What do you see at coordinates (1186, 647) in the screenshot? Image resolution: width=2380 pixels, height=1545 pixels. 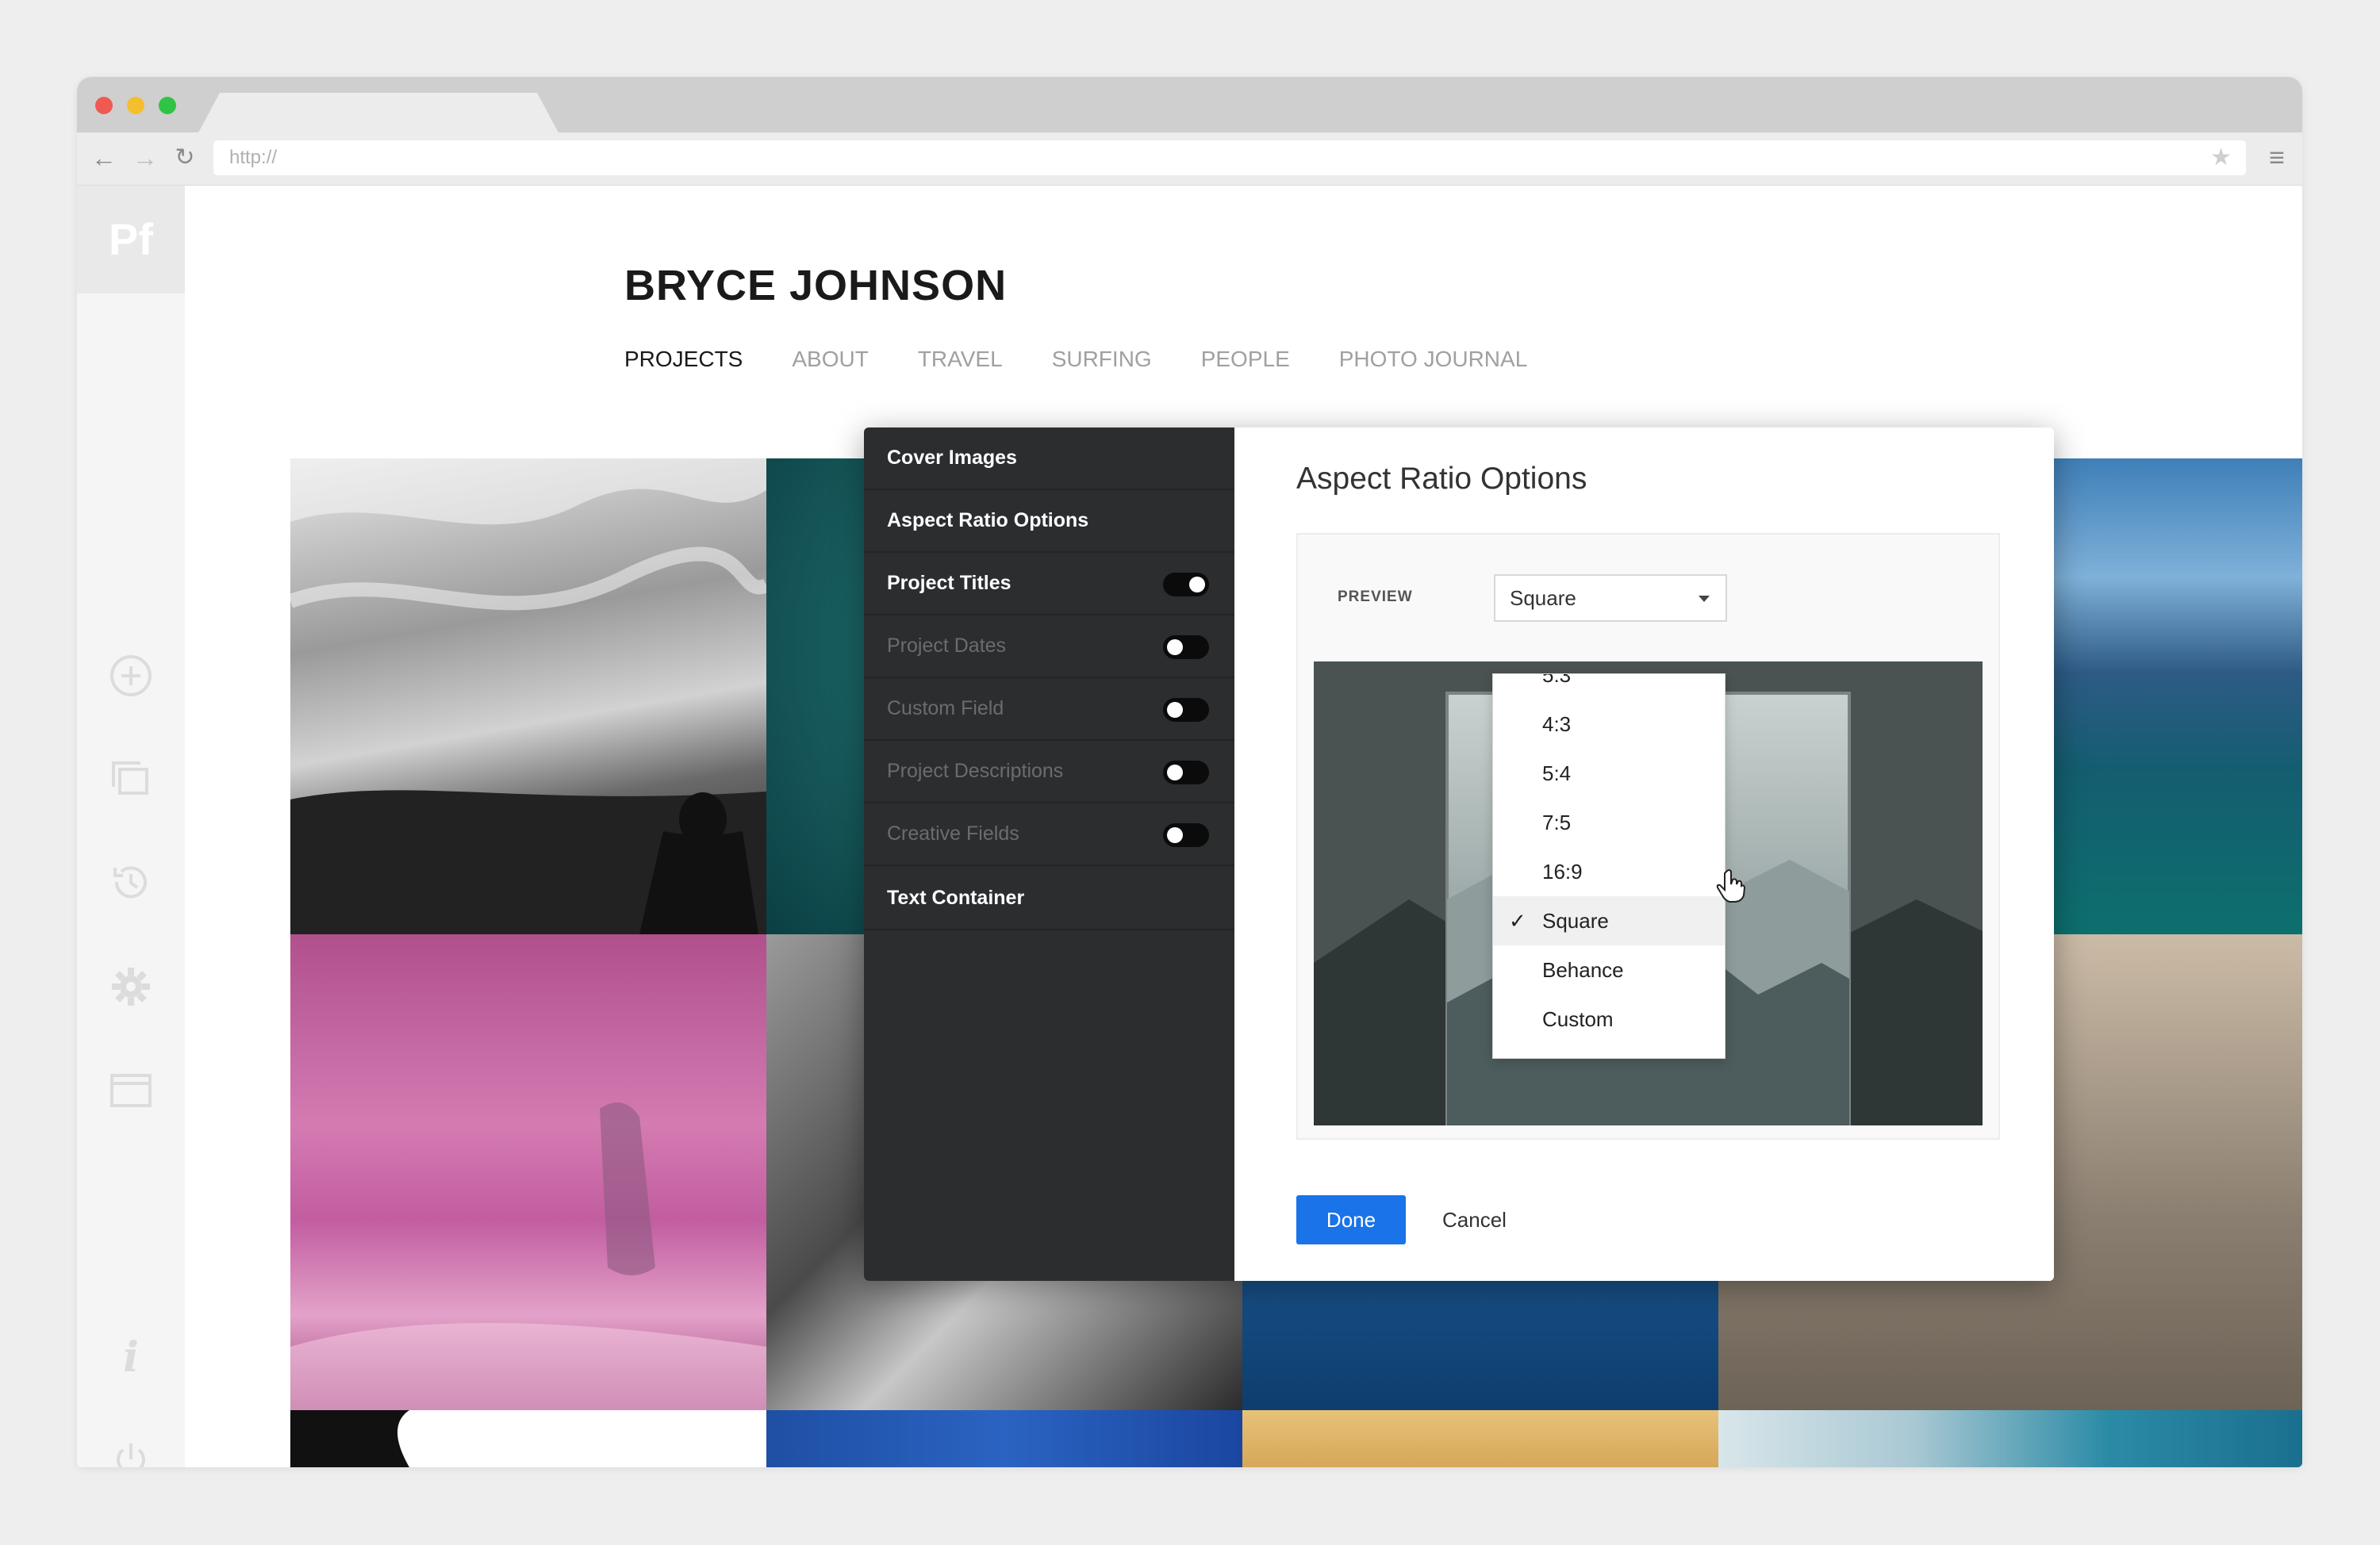 I see `project-dates-toggle` at bounding box center [1186, 647].